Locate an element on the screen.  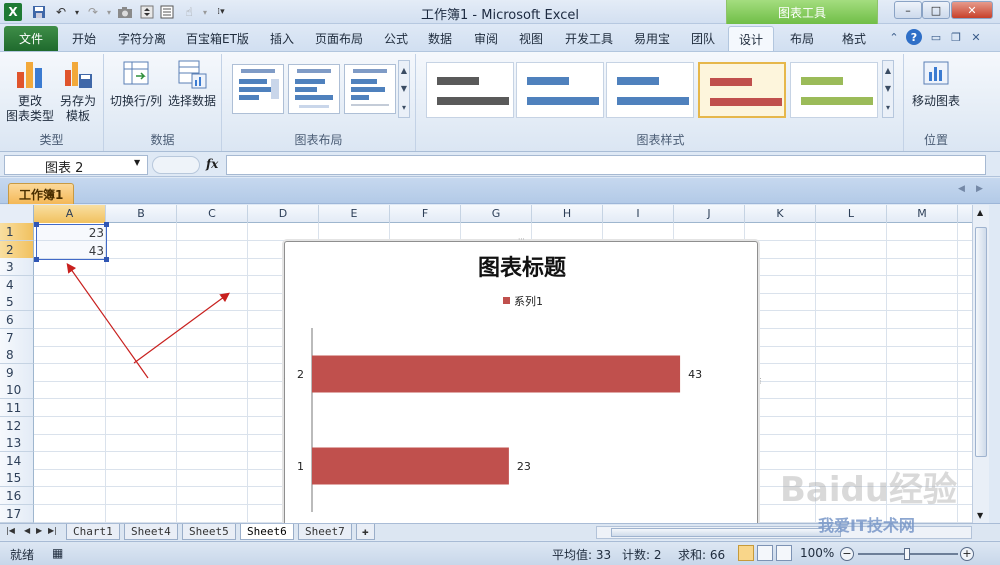
ready-status: 就绪 is located at coordinates (22, 555).